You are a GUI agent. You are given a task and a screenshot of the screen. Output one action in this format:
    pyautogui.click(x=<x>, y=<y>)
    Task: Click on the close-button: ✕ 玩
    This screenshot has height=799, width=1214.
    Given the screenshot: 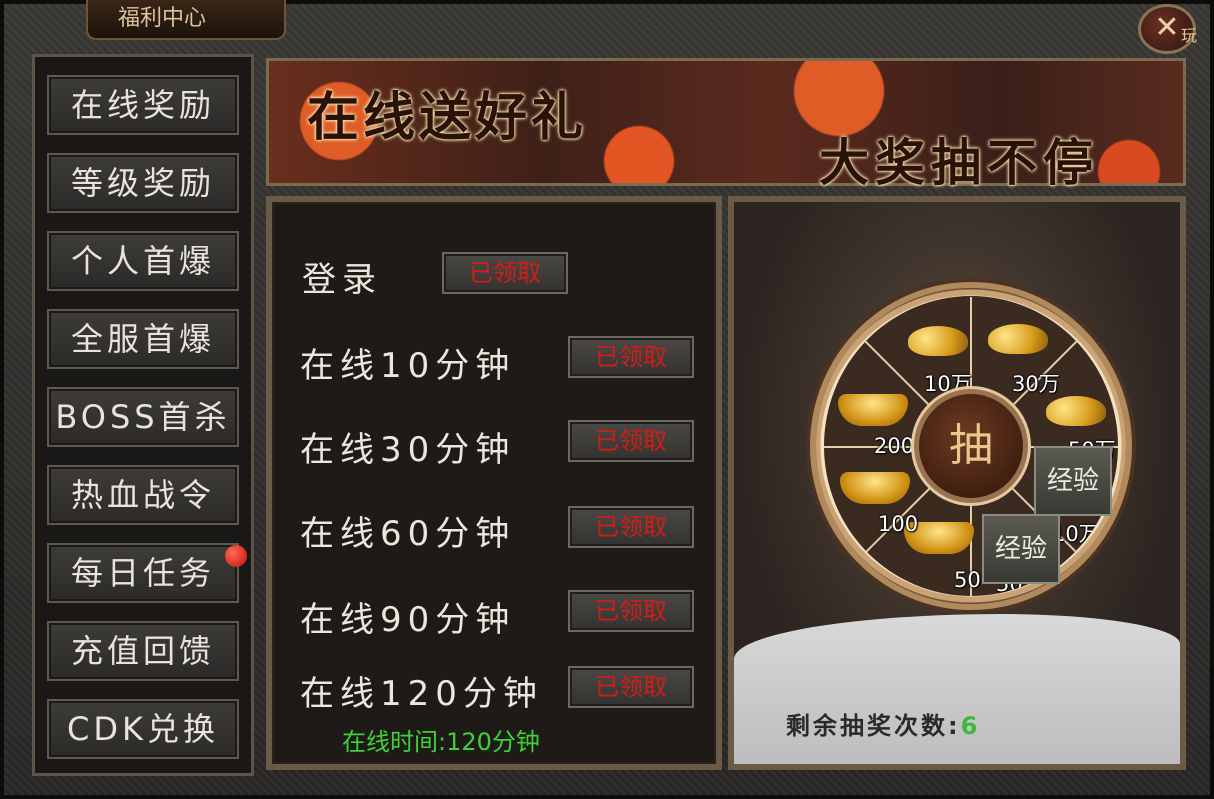 What is the action you would take?
    pyautogui.click(x=1167, y=29)
    